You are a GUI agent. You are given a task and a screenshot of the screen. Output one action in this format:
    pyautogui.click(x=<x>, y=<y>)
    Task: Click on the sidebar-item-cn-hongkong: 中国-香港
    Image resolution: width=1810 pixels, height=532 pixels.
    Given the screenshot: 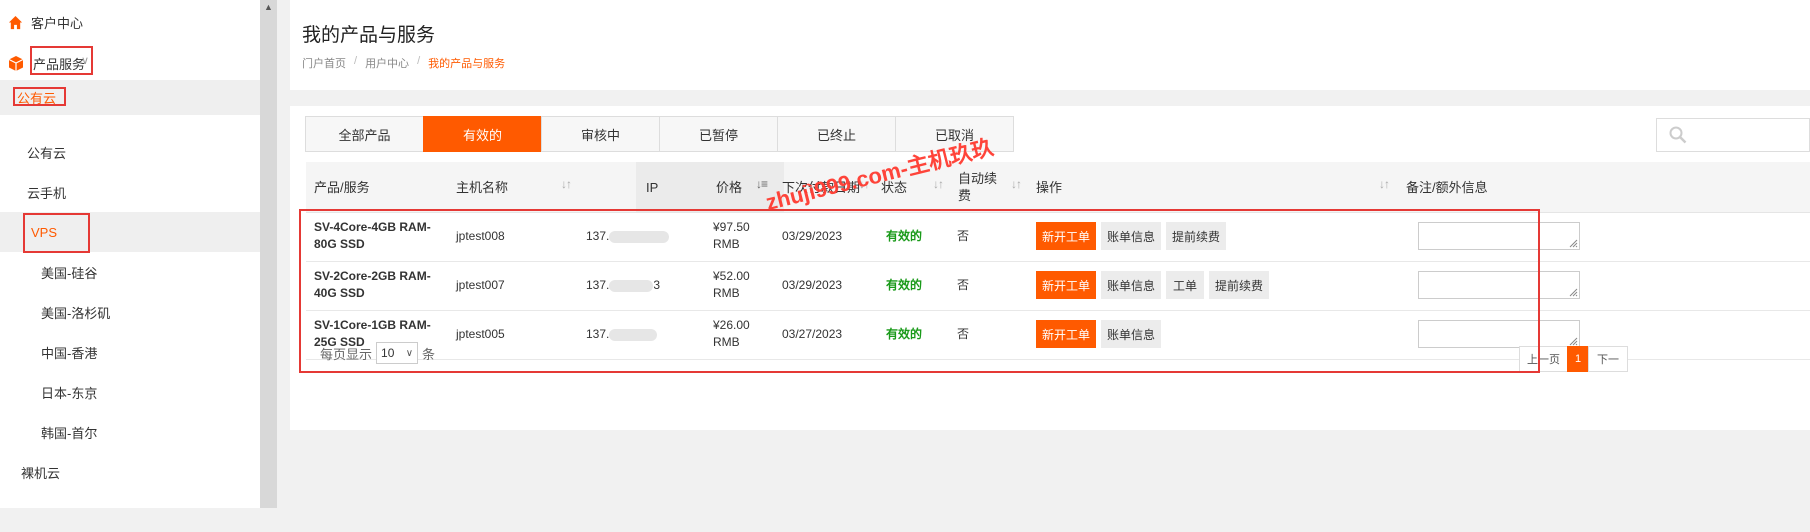 What is the action you would take?
    pyautogui.click(x=130, y=352)
    